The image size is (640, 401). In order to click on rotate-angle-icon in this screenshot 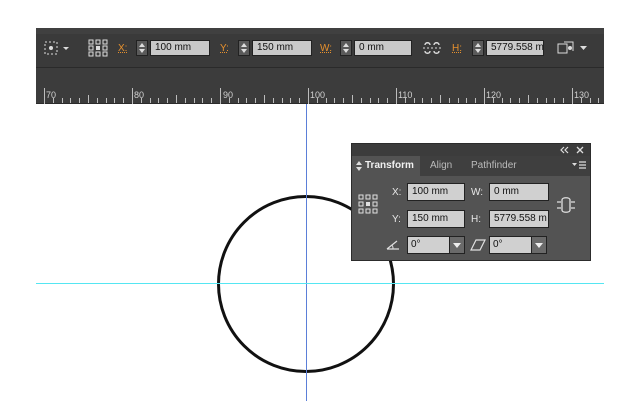, I will do `click(392, 245)`.